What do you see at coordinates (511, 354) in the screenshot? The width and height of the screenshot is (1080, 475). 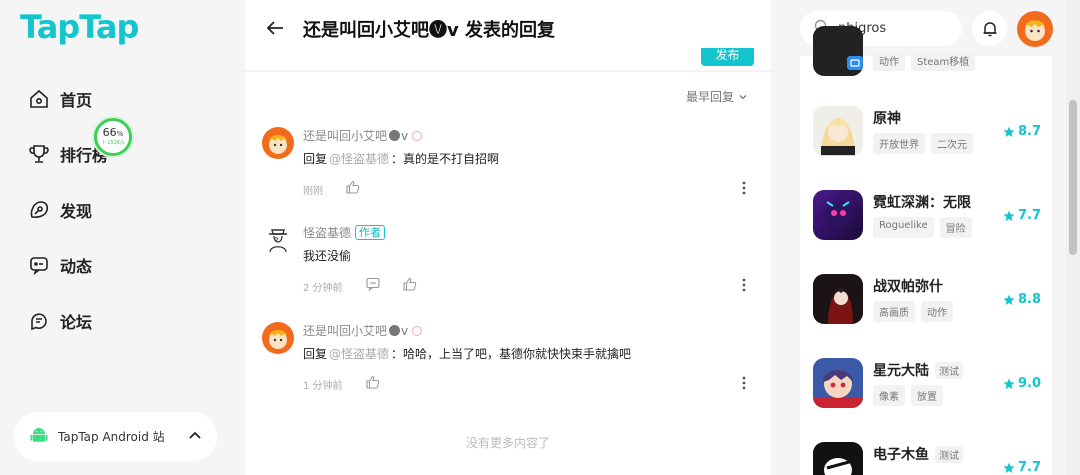 I see `comment-text: ：哈哈，上当了吧，基德你就快快束手就擒吧` at bounding box center [511, 354].